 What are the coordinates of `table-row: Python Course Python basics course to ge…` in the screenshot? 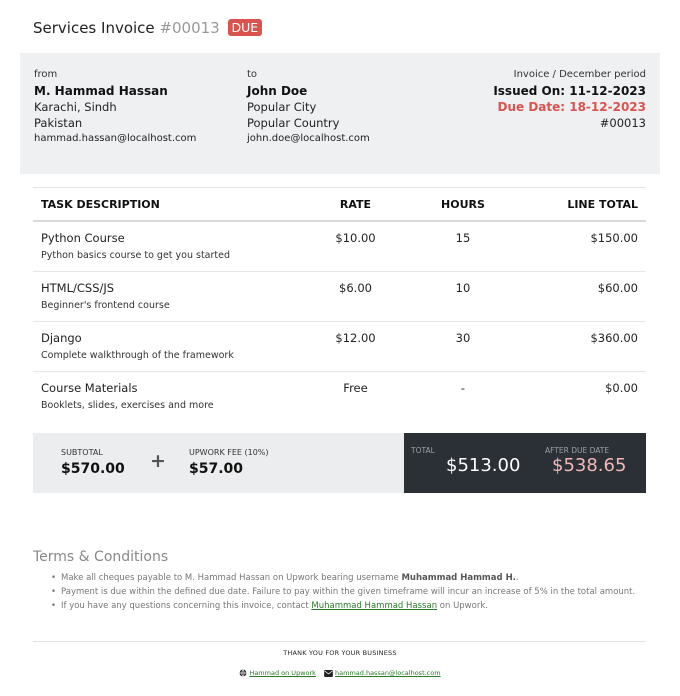 It's located at (339, 246).